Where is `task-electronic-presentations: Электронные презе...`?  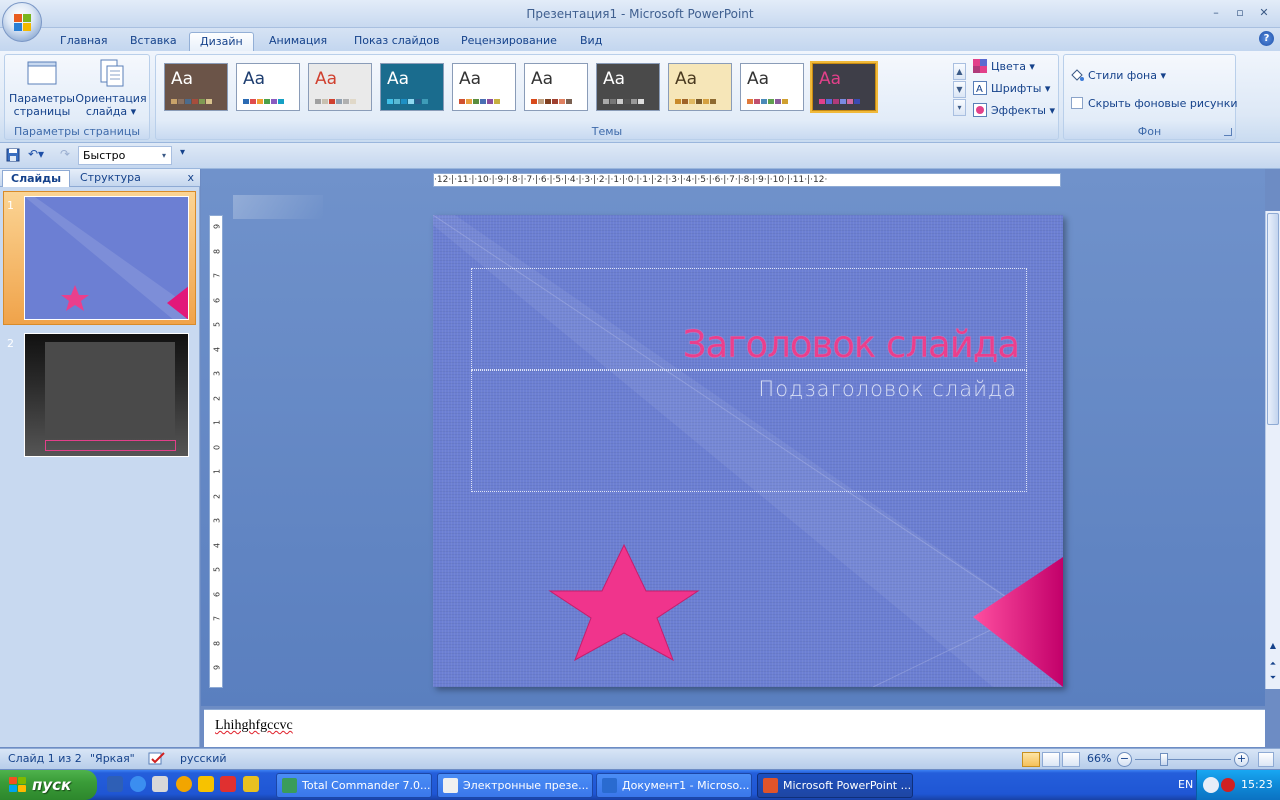
task-electronic-presentations: Электронные презе... is located at coordinates (515, 785).